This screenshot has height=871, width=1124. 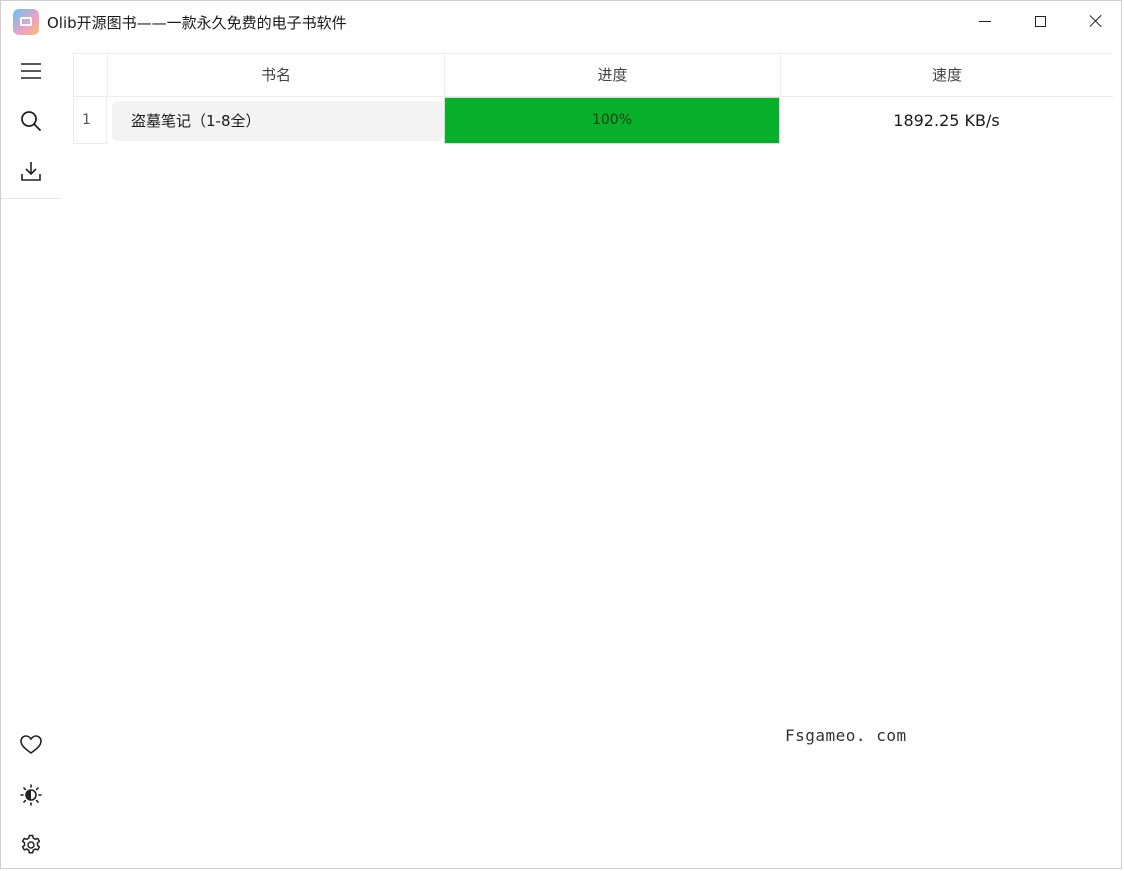 What do you see at coordinates (946, 75) in the screenshot?
I see `header-speed: 速度` at bounding box center [946, 75].